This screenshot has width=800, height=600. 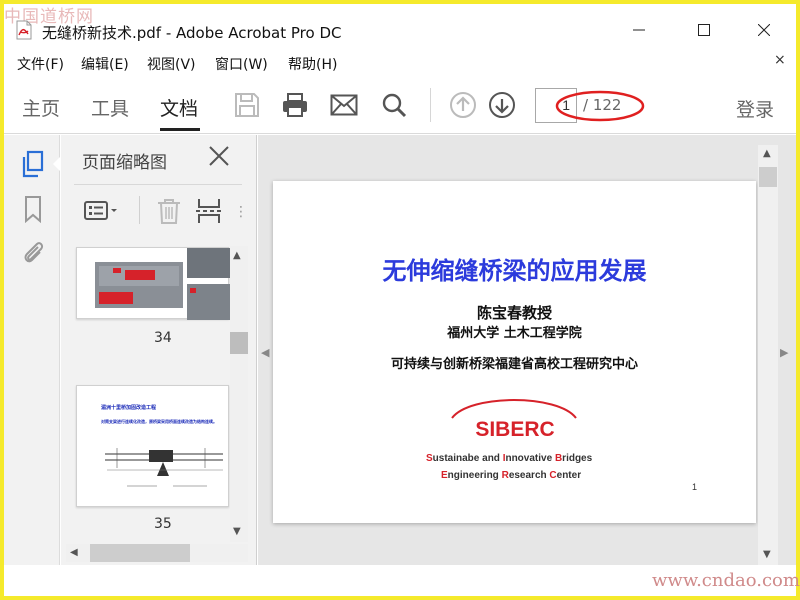 What do you see at coordinates (726, 580) in the screenshot?
I see `watermark-bottom: www.cndao.com` at bounding box center [726, 580].